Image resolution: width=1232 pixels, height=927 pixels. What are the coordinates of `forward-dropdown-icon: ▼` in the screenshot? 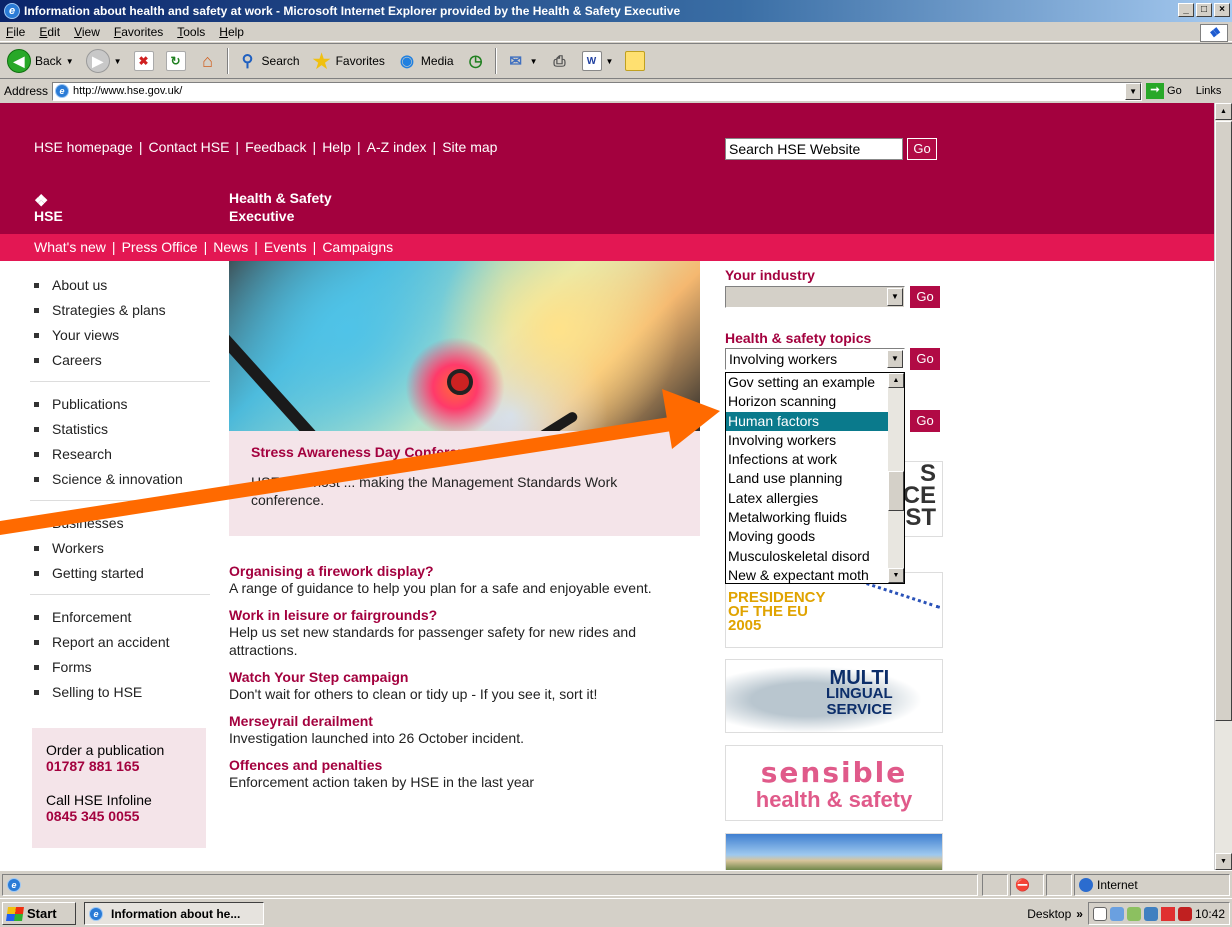 It's located at (118, 61).